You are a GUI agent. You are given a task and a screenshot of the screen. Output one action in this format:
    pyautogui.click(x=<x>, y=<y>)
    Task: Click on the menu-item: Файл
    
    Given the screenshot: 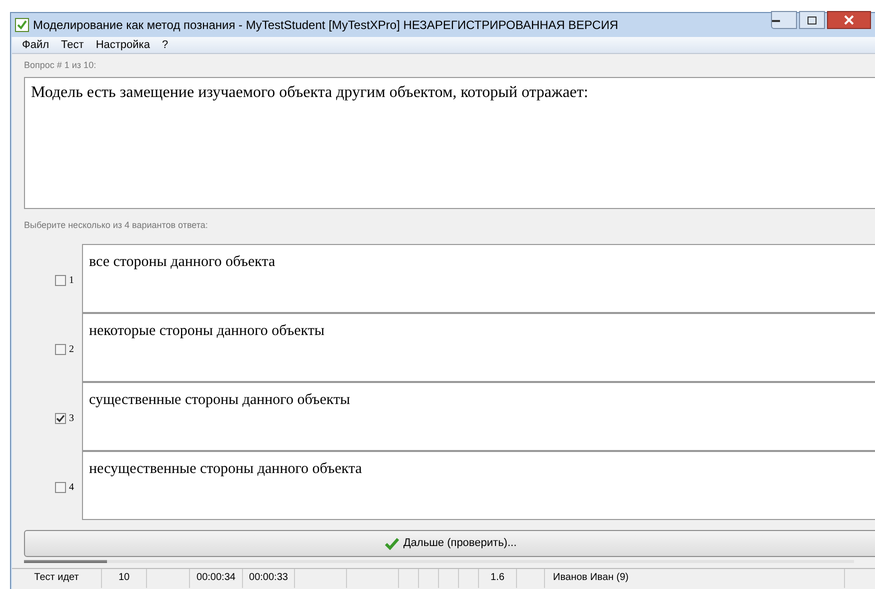 What is the action you would take?
    pyautogui.click(x=36, y=45)
    